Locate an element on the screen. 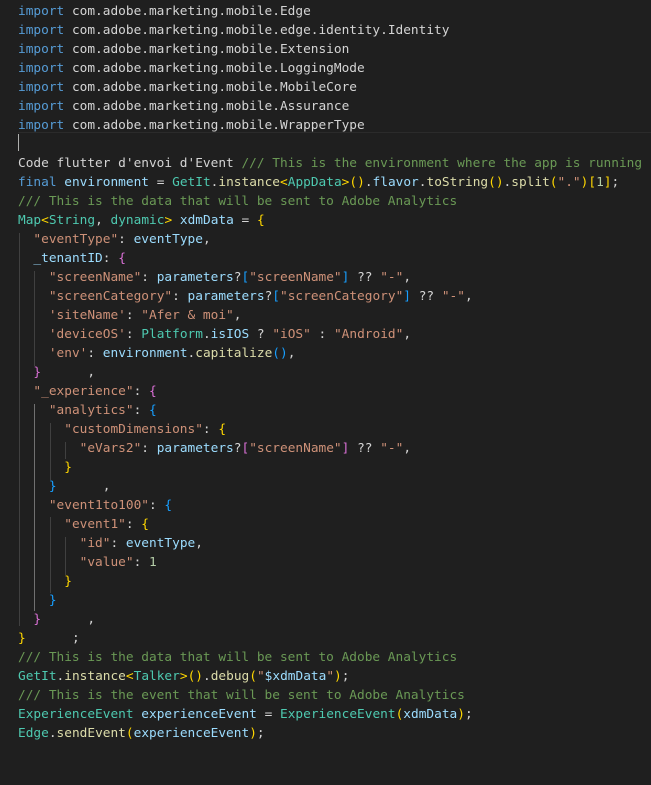 The width and height of the screenshot is (651, 785). code-token: xdmData is located at coordinates (430, 714).